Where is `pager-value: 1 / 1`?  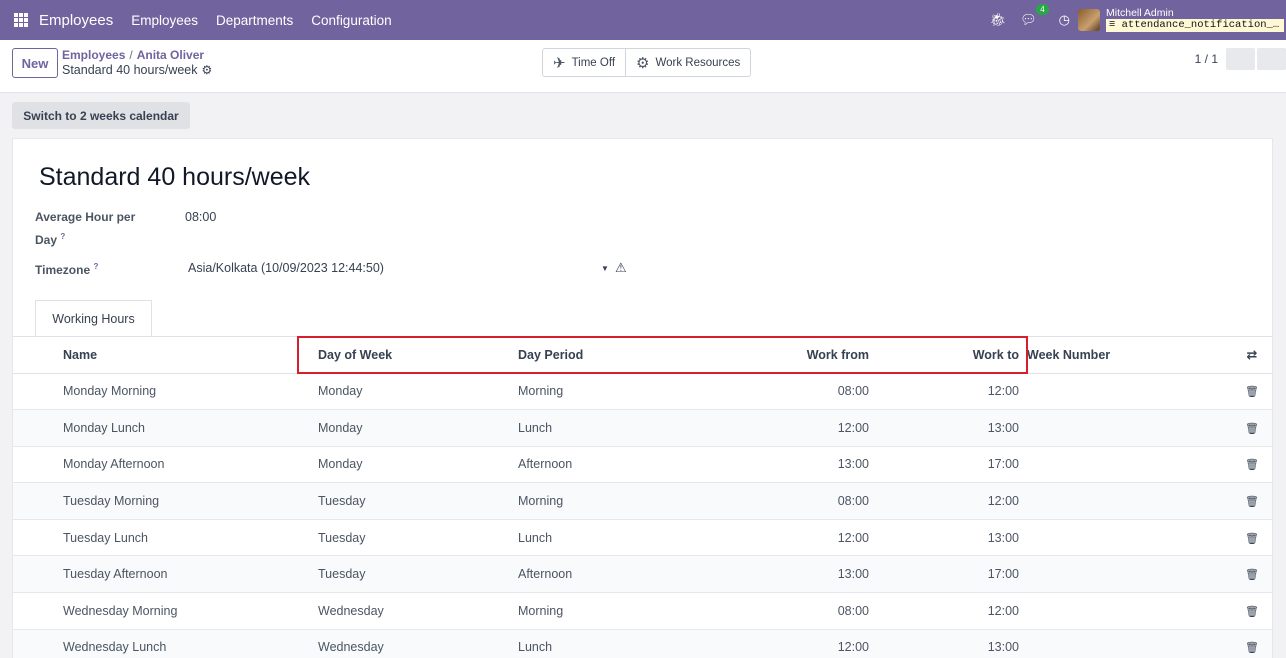 pager-value: 1 / 1 is located at coordinates (1206, 59).